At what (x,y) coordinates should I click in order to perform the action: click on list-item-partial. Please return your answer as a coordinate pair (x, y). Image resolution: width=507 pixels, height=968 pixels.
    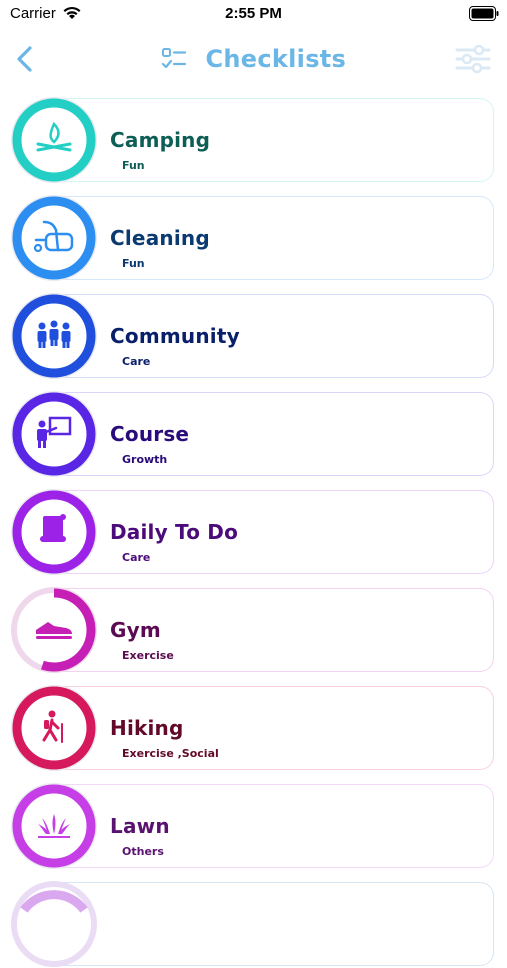
    Looking at the image, I should click on (252, 923).